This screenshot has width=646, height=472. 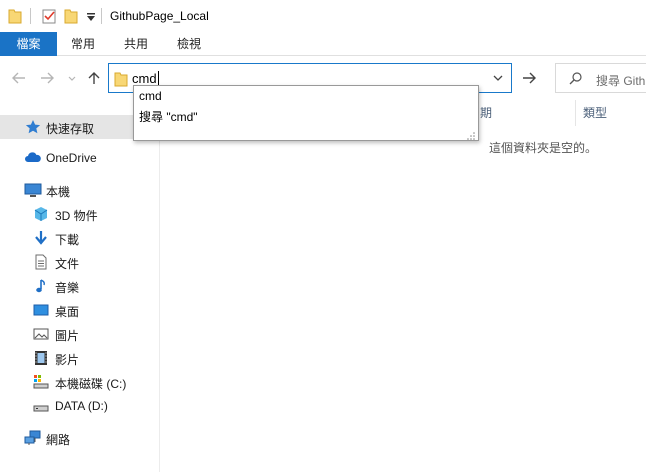 I want to click on new-folder-icon, so click(x=71, y=17).